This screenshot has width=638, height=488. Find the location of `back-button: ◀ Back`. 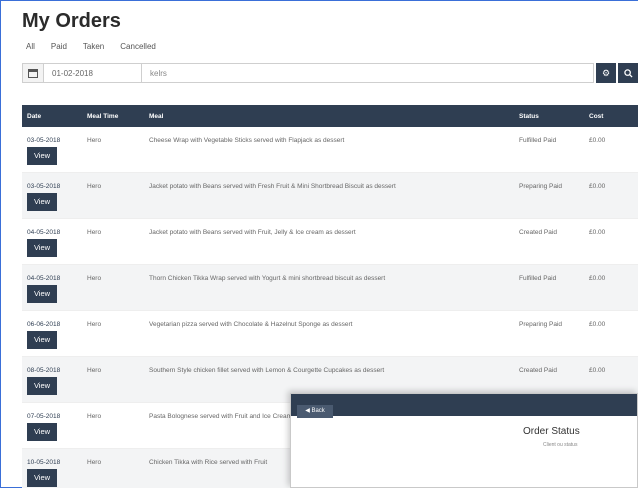

back-button: ◀ Back is located at coordinates (315, 411).